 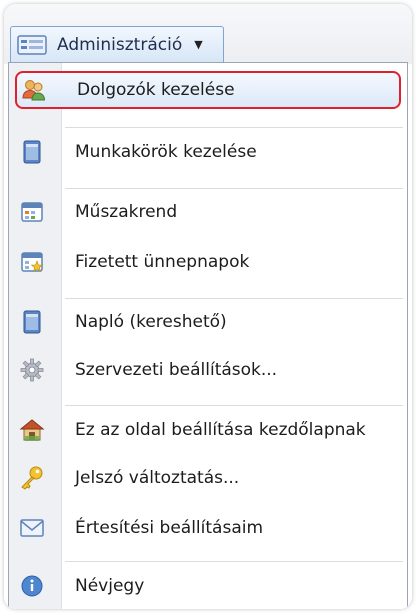 I want to click on menu-item-ertesitesi-beallitasaim: Értesítési beállításaim, so click(x=208, y=528).